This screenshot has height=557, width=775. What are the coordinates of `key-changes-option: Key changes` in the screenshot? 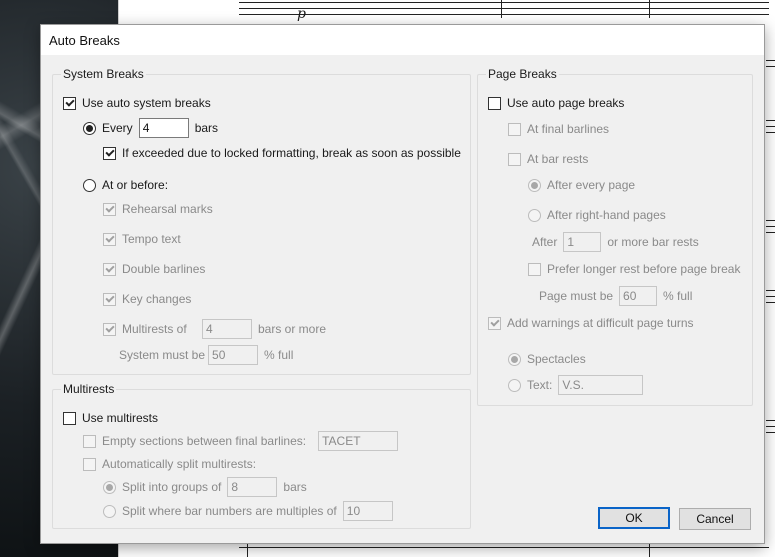 It's located at (147, 299).